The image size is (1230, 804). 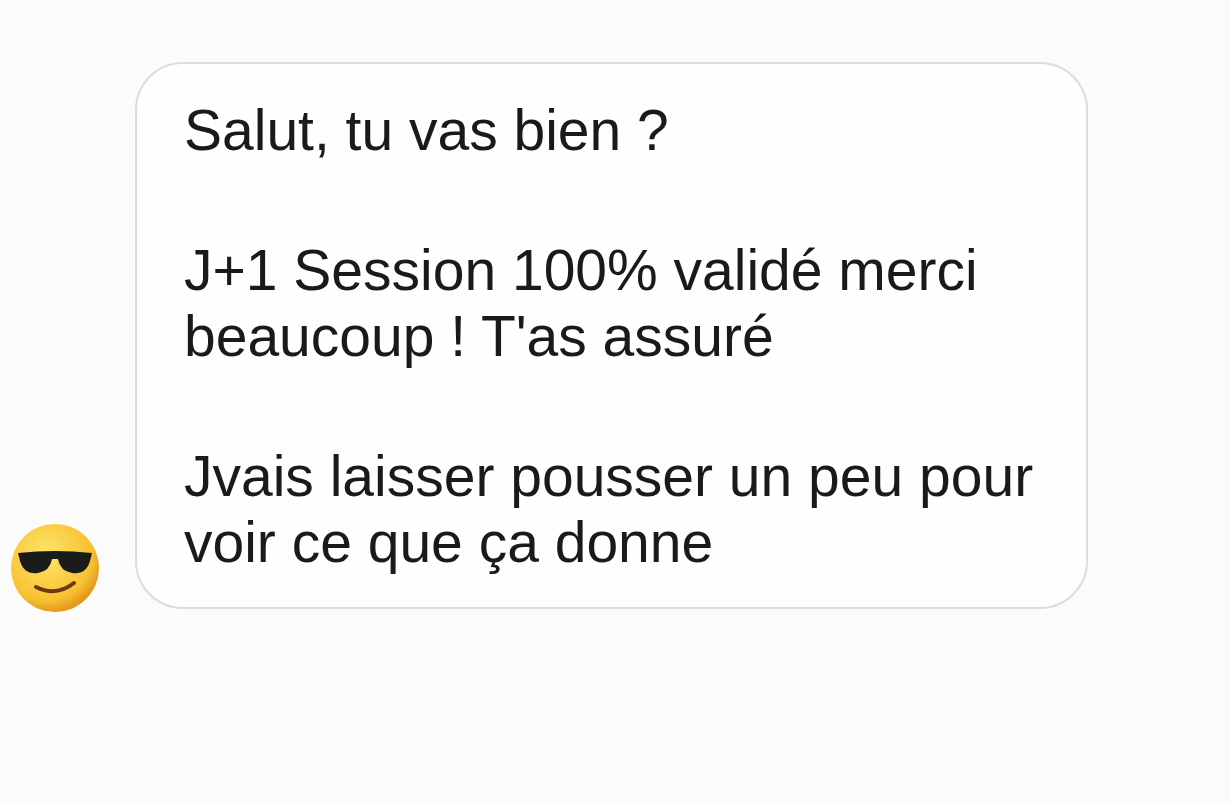 I want to click on message-text: Jvais laisser pousser un peu pour voir ce que ça donne, so click(x=609, y=509).